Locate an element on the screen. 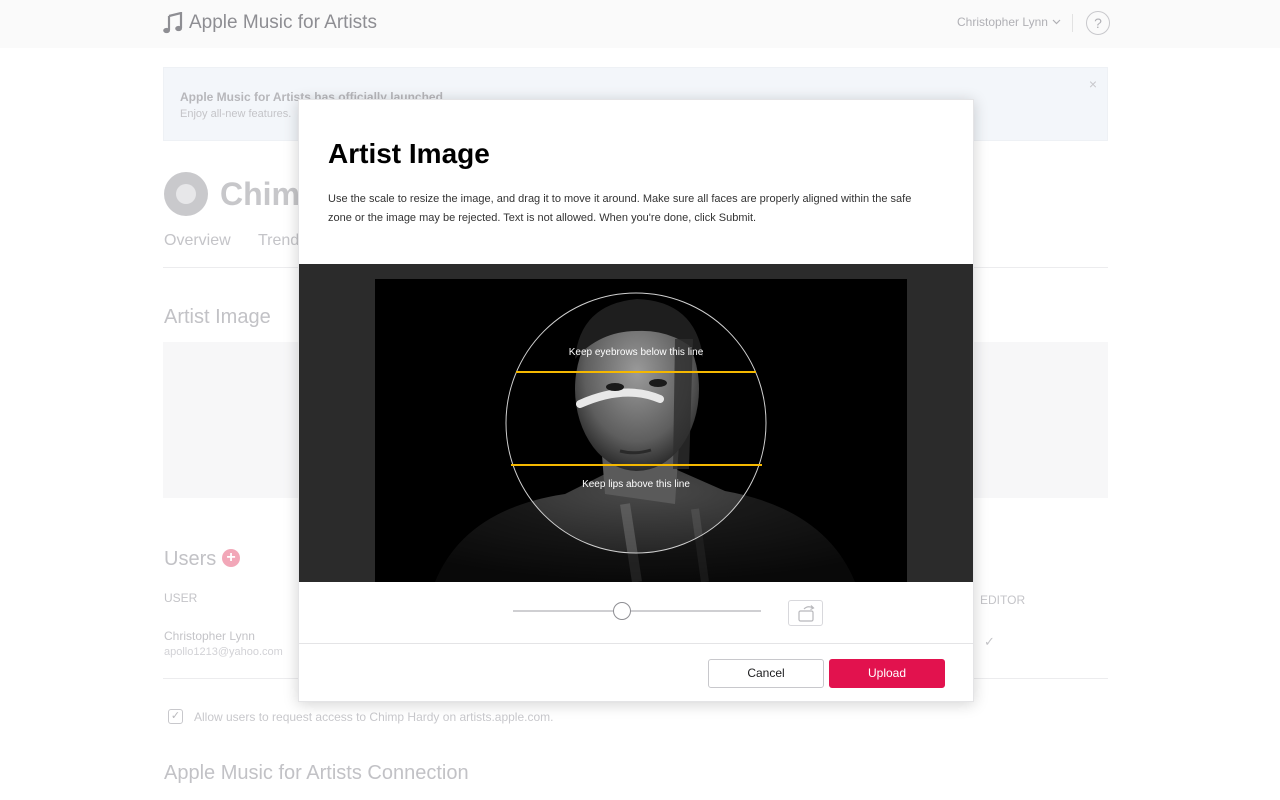 Image resolution: width=1280 pixels, height=800 pixels. artist-avatar is located at coordinates (186, 194).